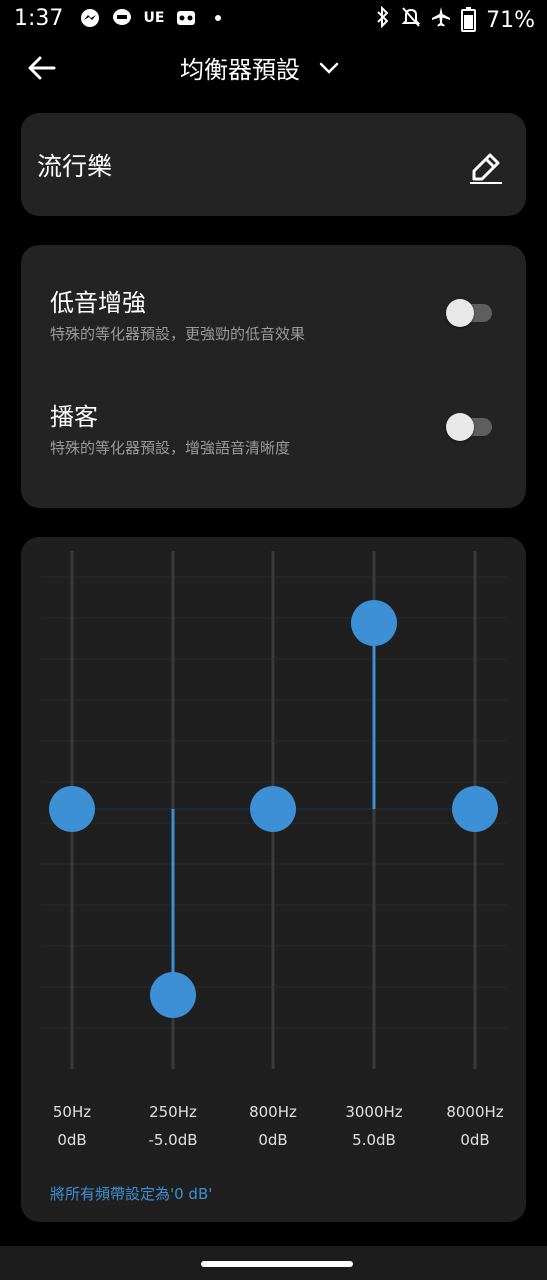 This screenshot has width=547, height=1280. Describe the element at coordinates (42, 68) in the screenshot. I see `back-arrow-icon` at that location.